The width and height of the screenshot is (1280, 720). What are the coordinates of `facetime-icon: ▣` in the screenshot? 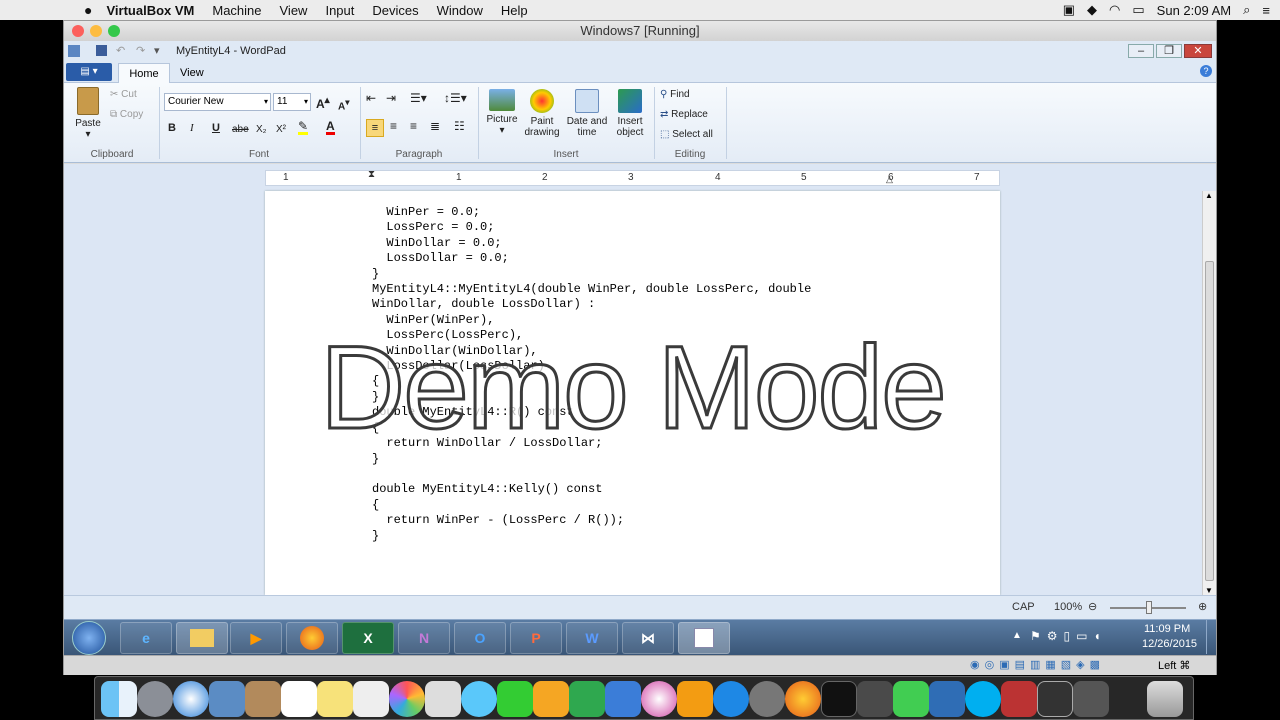 It's located at (1069, 10).